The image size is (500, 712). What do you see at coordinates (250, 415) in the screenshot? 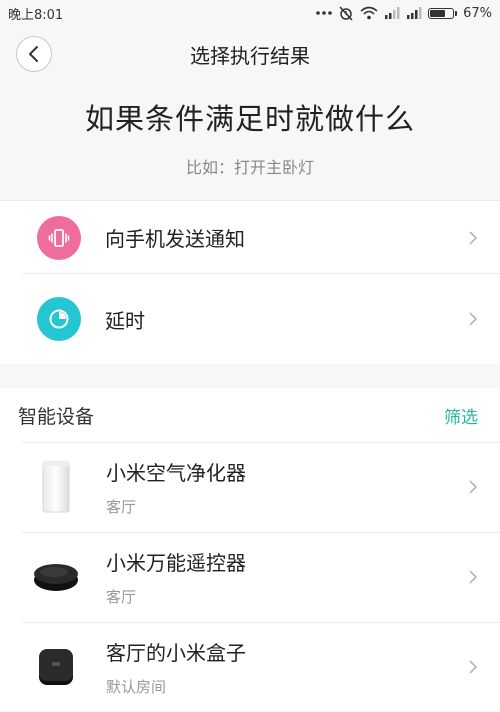
I see `section-header: 智能设备 筛选` at bounding box center [250, 415].